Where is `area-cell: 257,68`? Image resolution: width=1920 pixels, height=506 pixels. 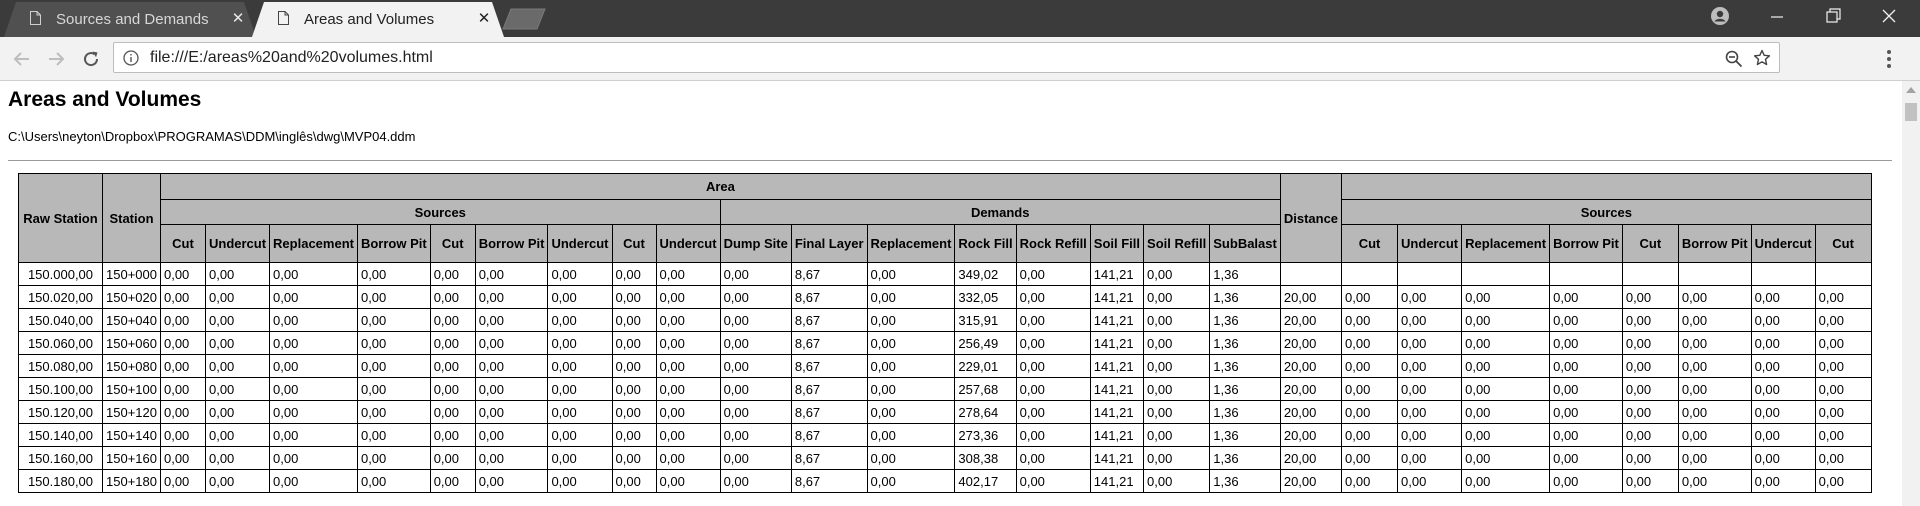
area-cell: 257,68 is located at coordinates (985, 389).